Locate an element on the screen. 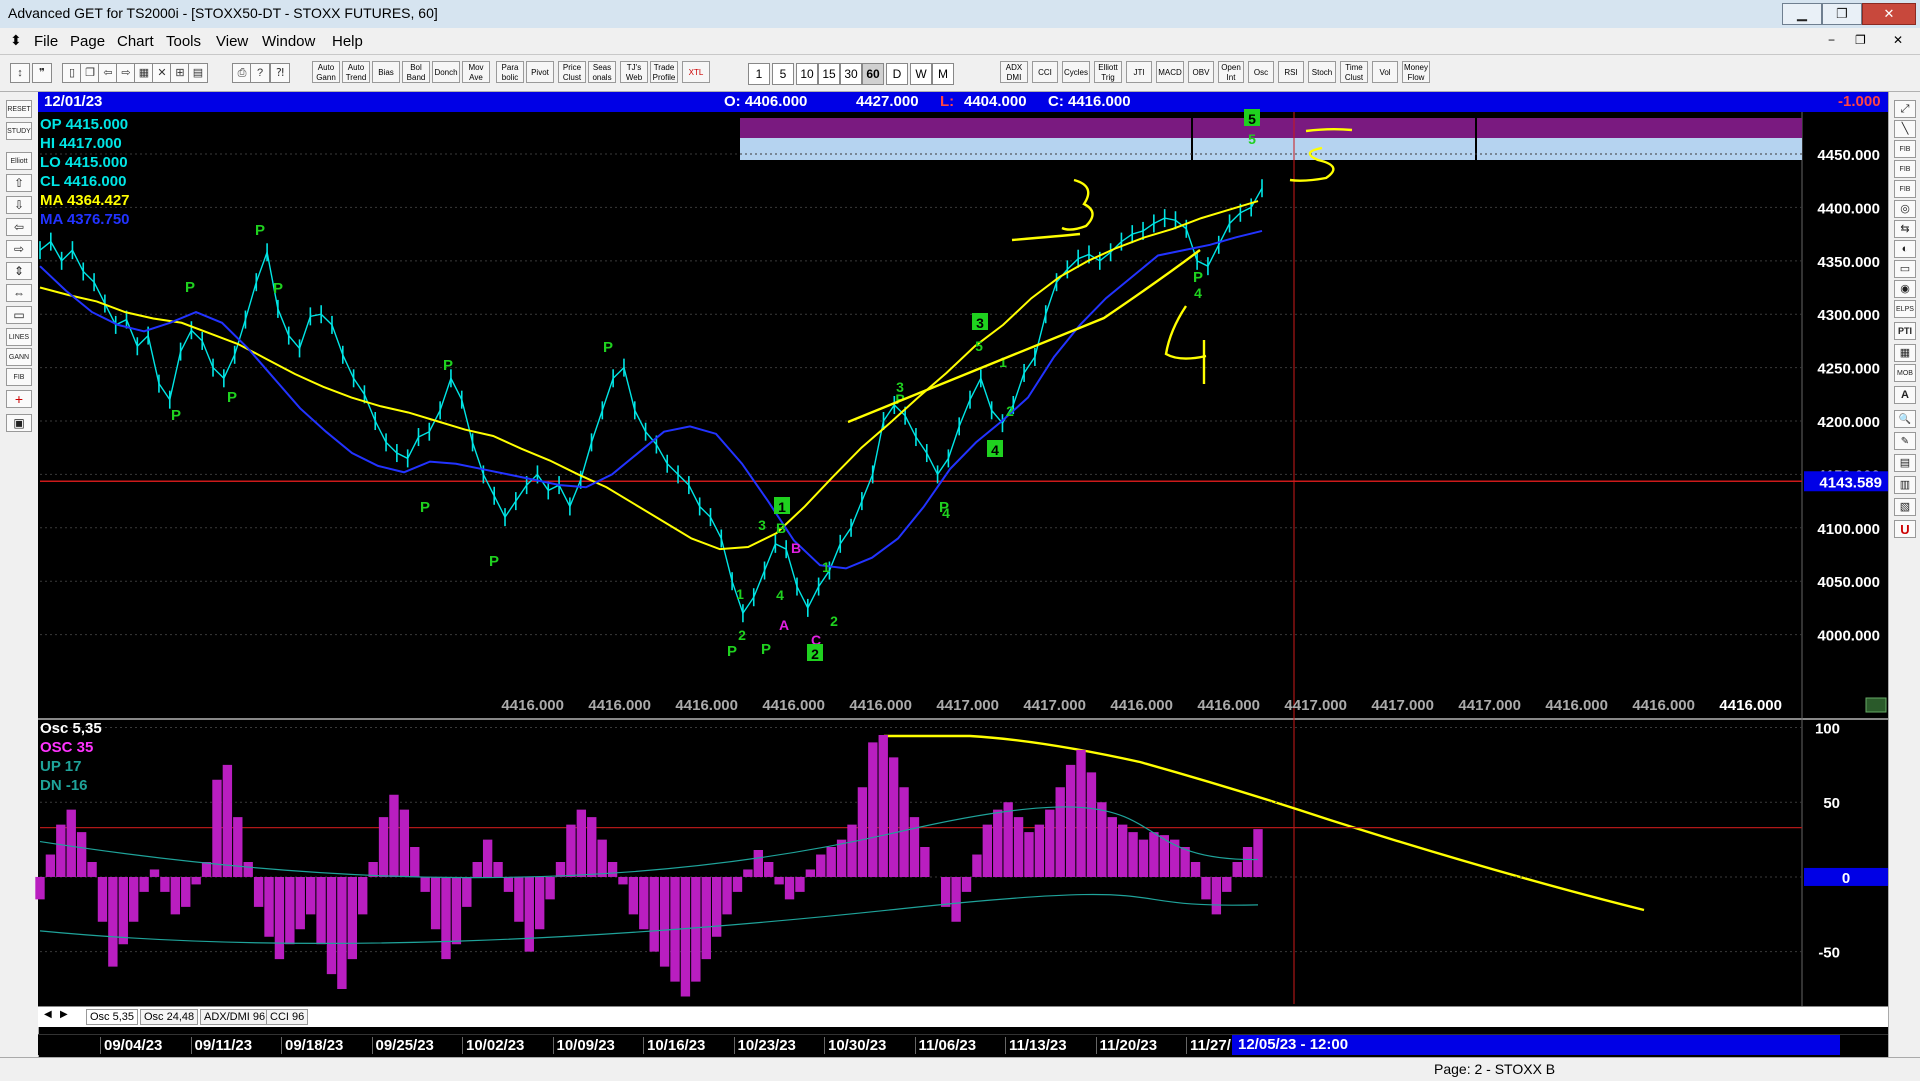 The height and width of the screenshot is (1081, 1920). osc-readout-line: OSC 35 is located at coordinates (67, 747).